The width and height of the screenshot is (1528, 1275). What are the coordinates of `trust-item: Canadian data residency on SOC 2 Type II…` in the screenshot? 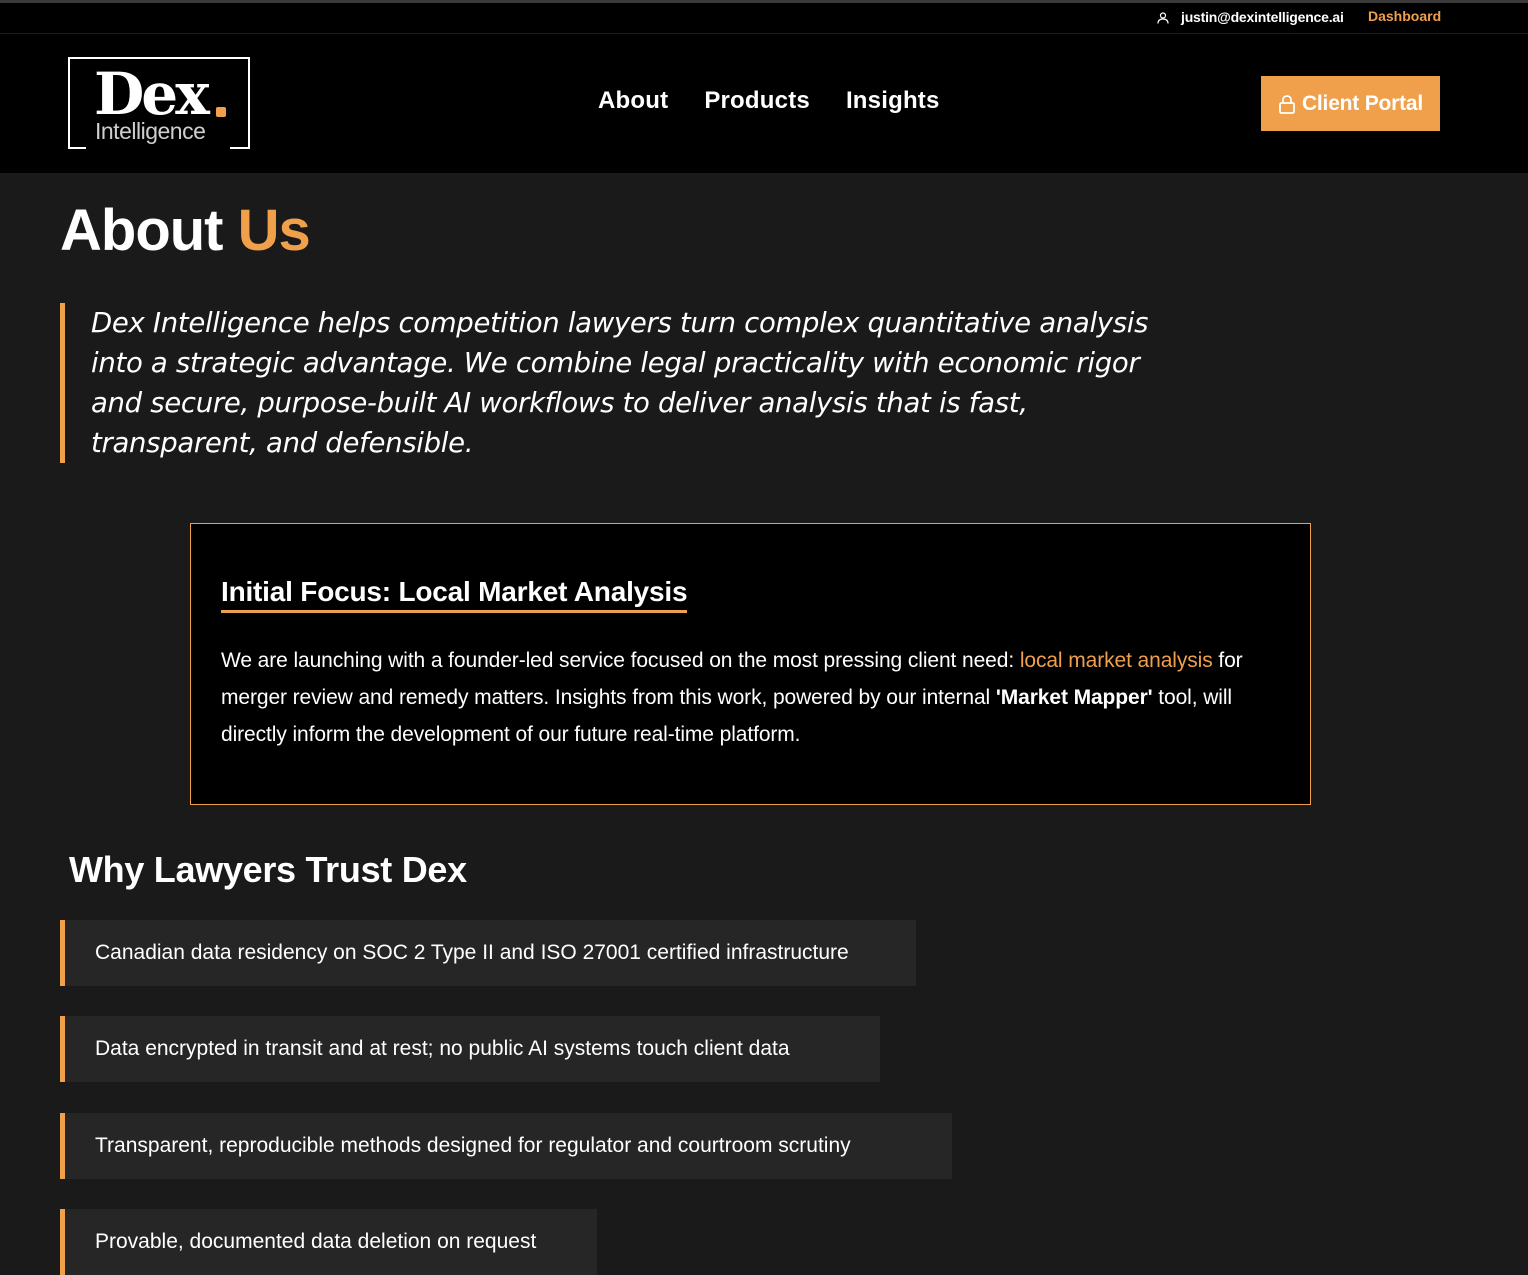 It's located at (488, 953).